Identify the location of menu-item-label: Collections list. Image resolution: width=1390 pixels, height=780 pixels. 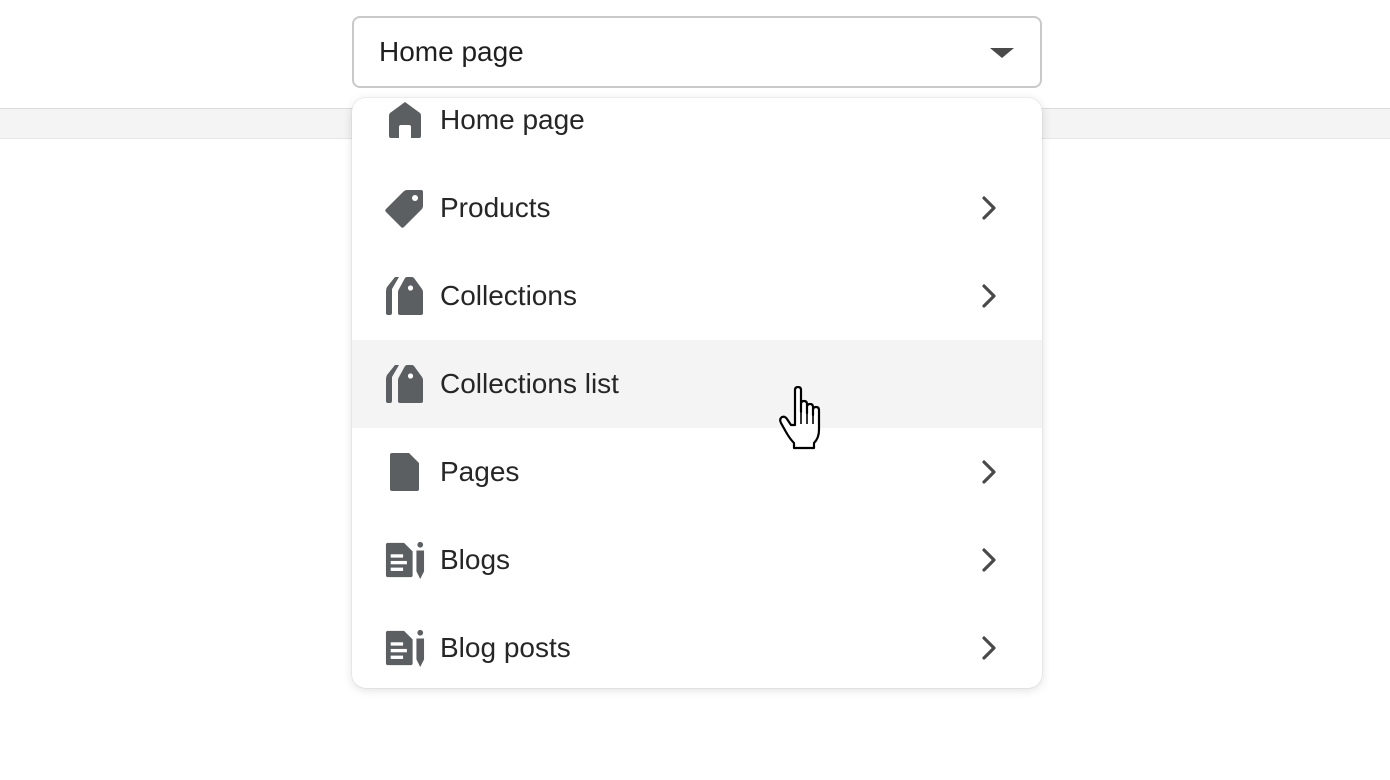
(529, 383).